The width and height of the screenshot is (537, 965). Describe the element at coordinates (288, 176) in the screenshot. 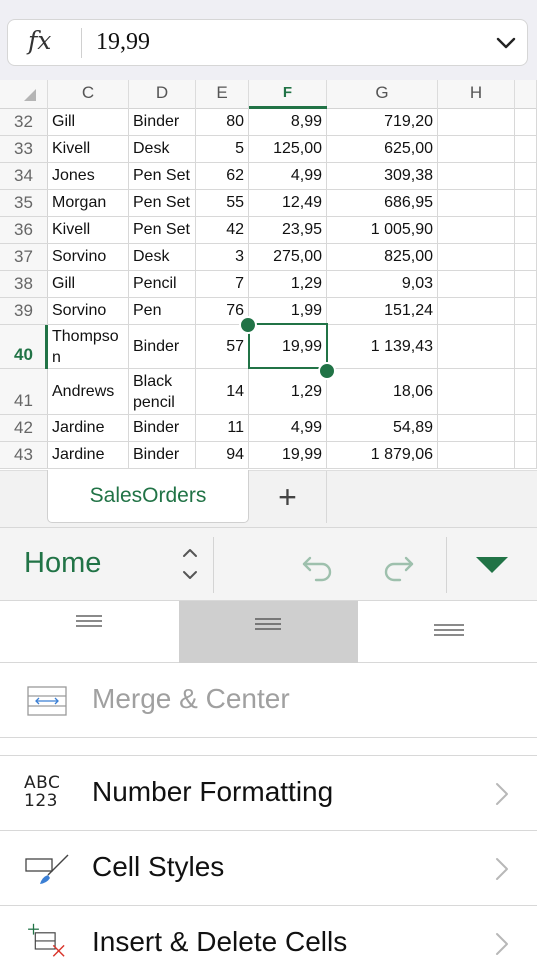

I see `cell-f34: 4,99` at that location.